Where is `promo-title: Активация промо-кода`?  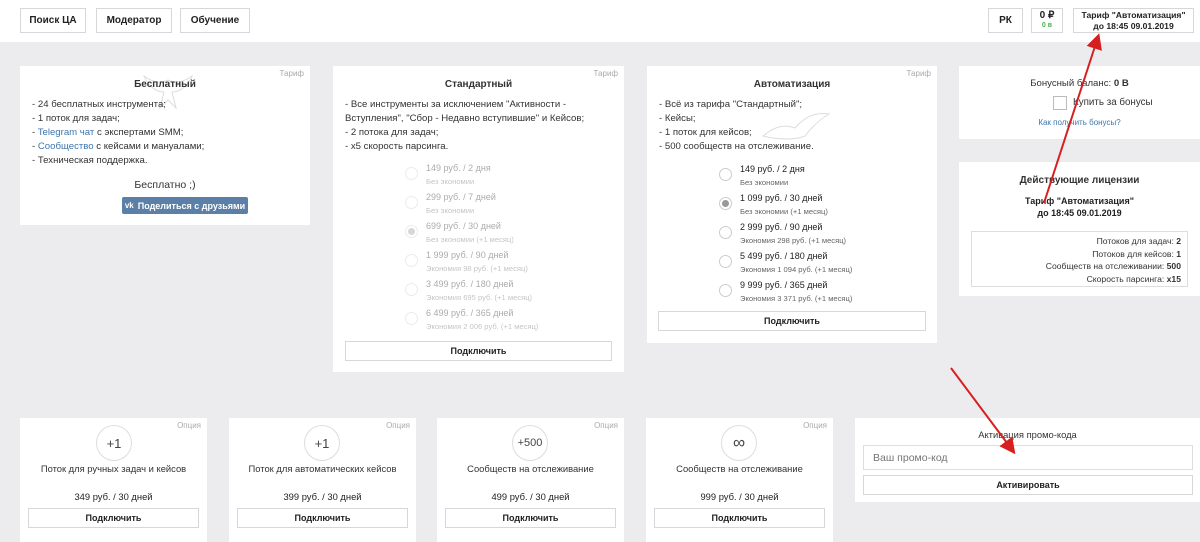
promo-title: Активация промо-кода is located at coordinates (1027, 434).